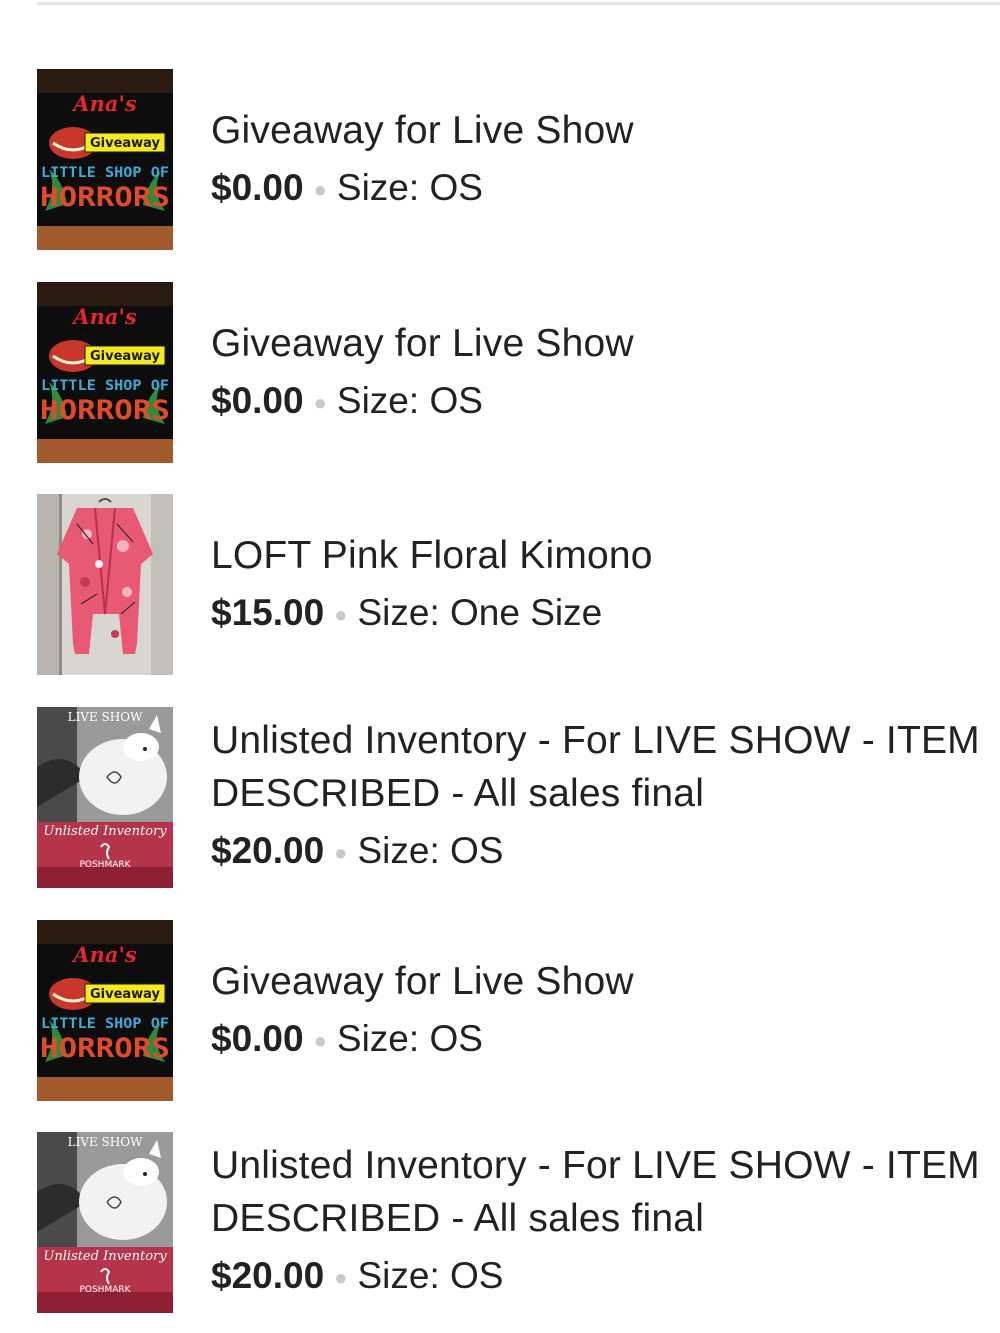 Image resolution: width=1000 pixels, height=1333 pixels. What do you see at coordinates (605, 555) in the screenshot?
I see `listing-title: LOFT Pink Floral Kimono` at bounding box center [605, 555].